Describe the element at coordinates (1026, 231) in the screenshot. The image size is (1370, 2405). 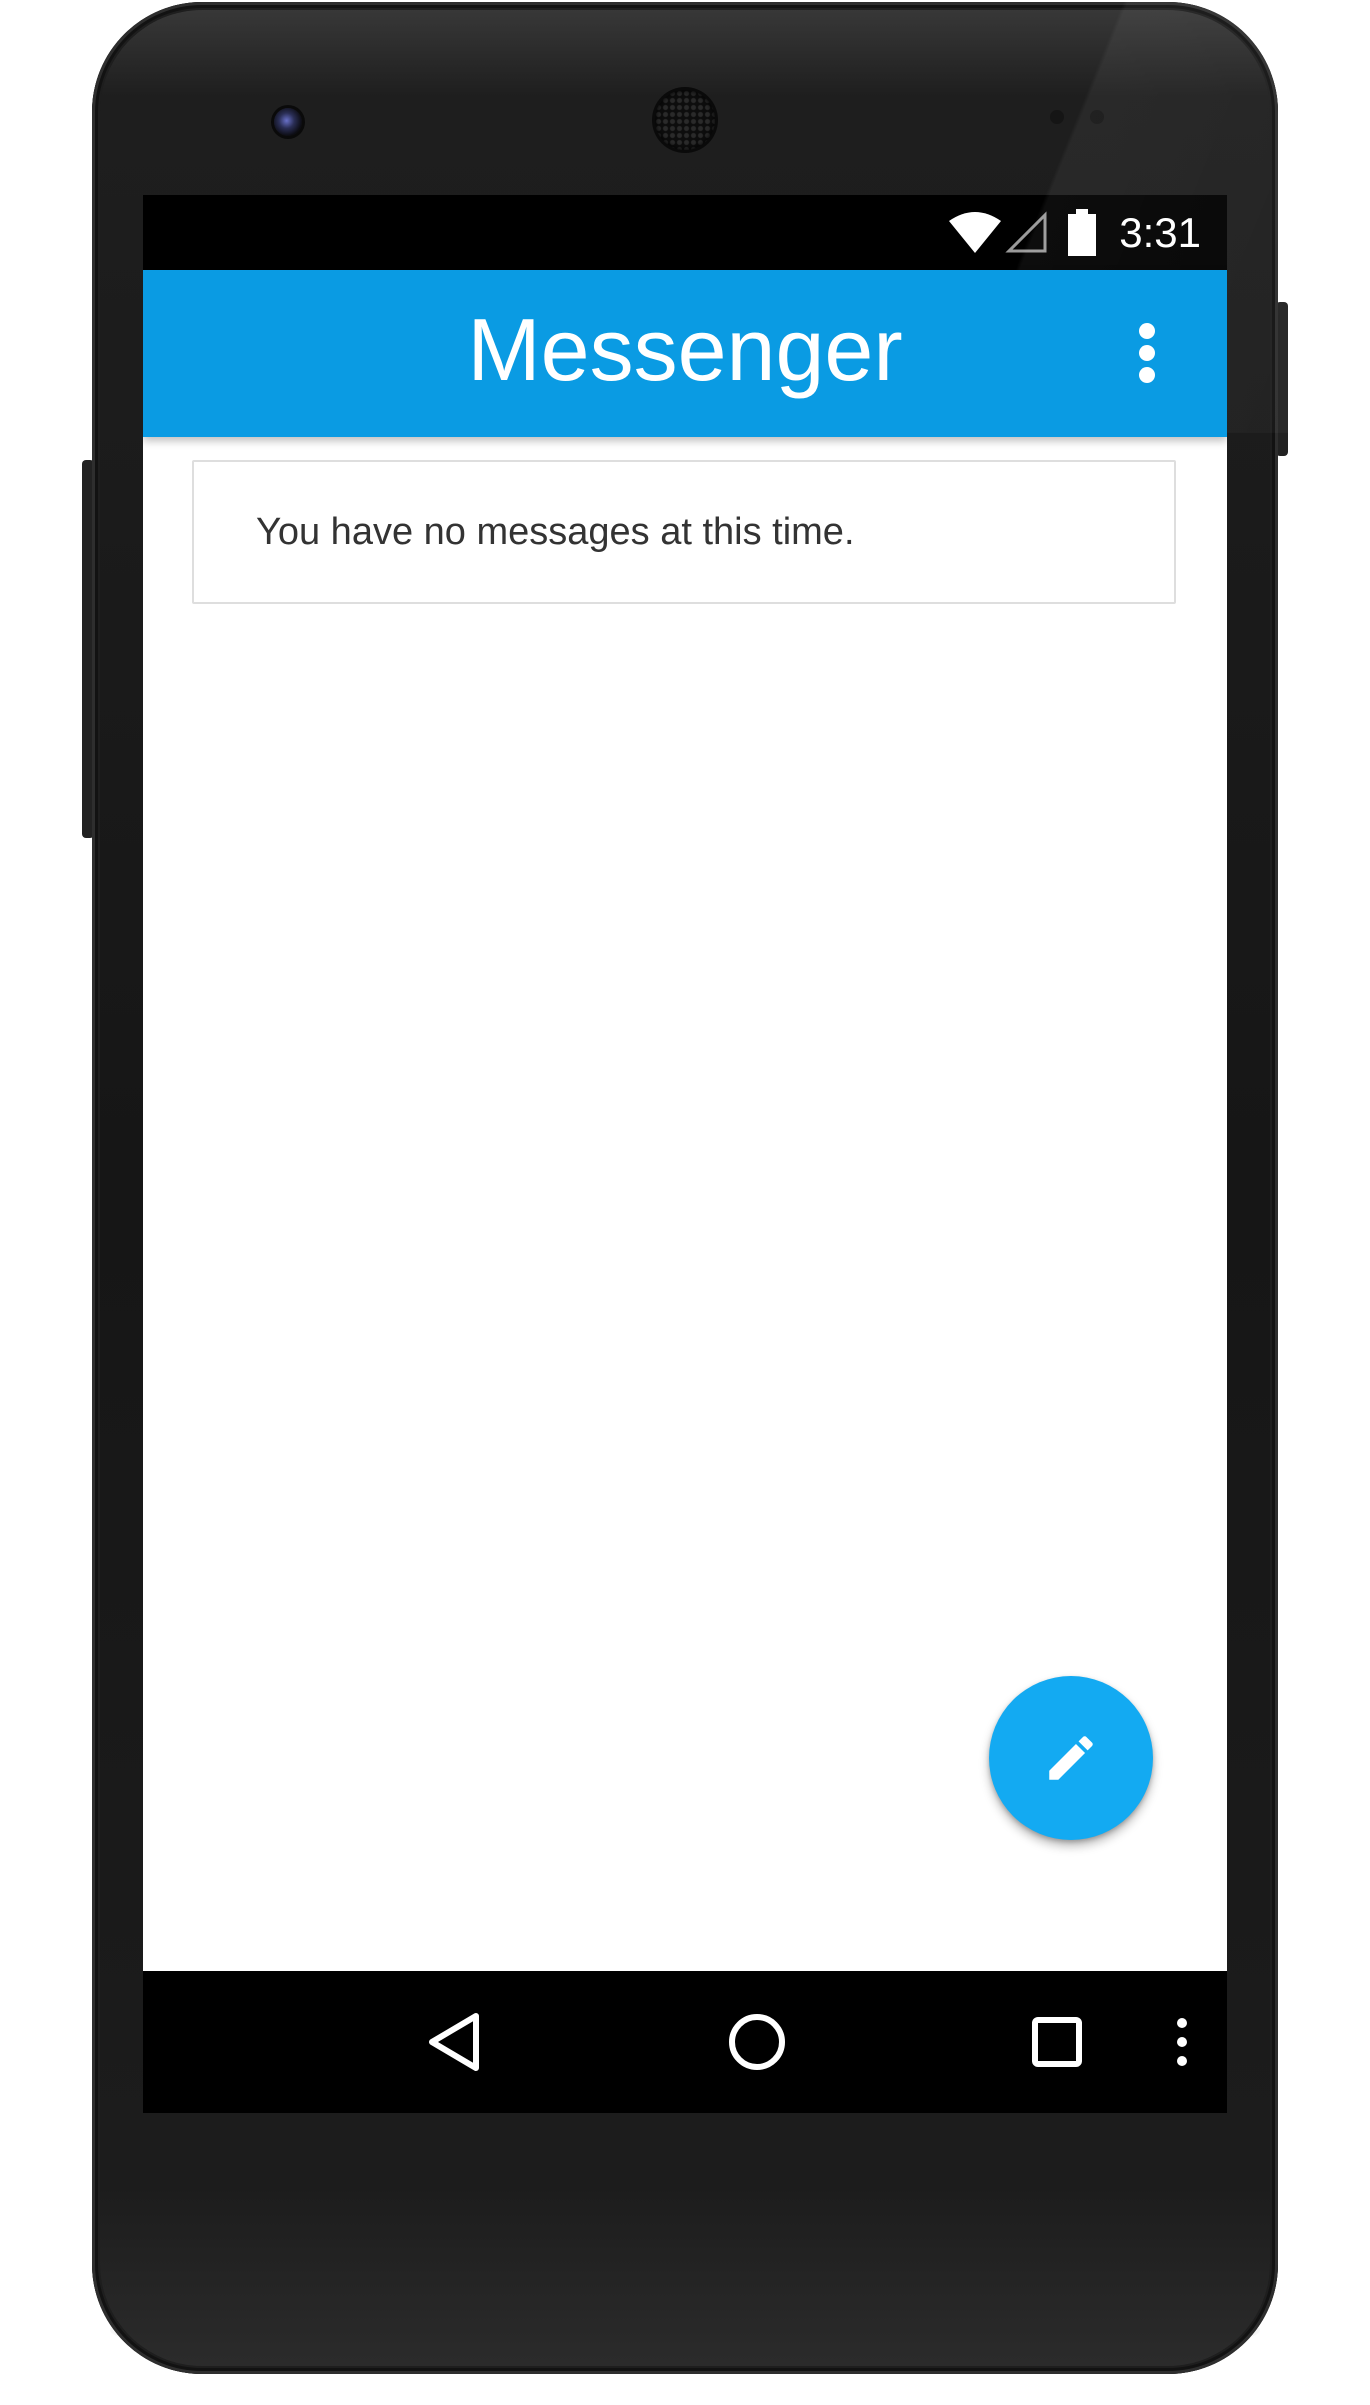
I see `cell-signal-icon` at that location.